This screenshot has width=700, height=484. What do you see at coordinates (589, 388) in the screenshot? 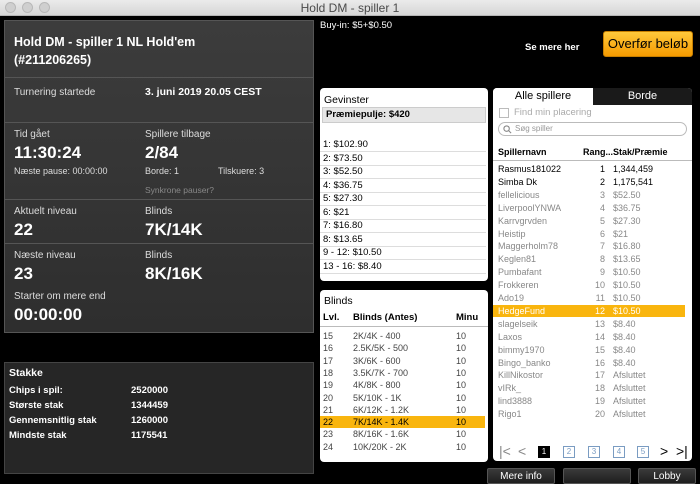
I see `player-row: vIRk_ 18 Afsluttet` at bounding box center [589, 388].